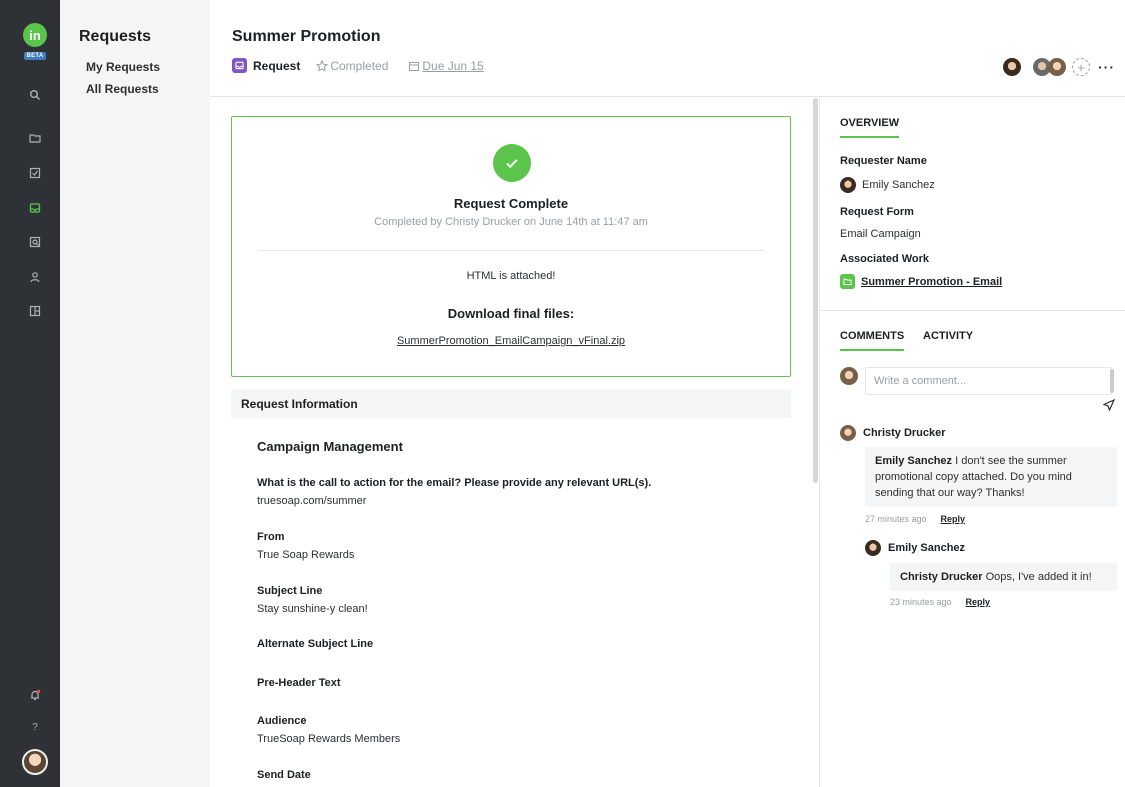 The width and height of the screenshot is (1125, 787). Describe the element at coordinates (322, 65) in the screenshot. I see `star-icon` at that location.